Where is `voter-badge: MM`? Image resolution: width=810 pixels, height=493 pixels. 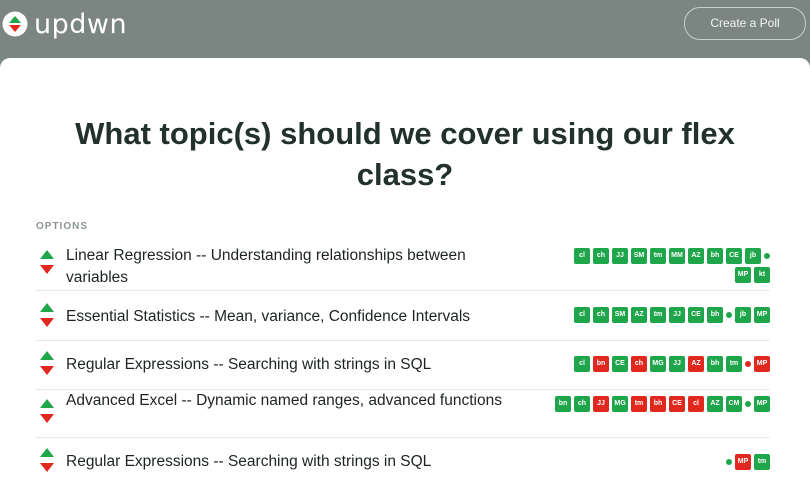 voter-badge: MM is located at coordinates (677, 256).